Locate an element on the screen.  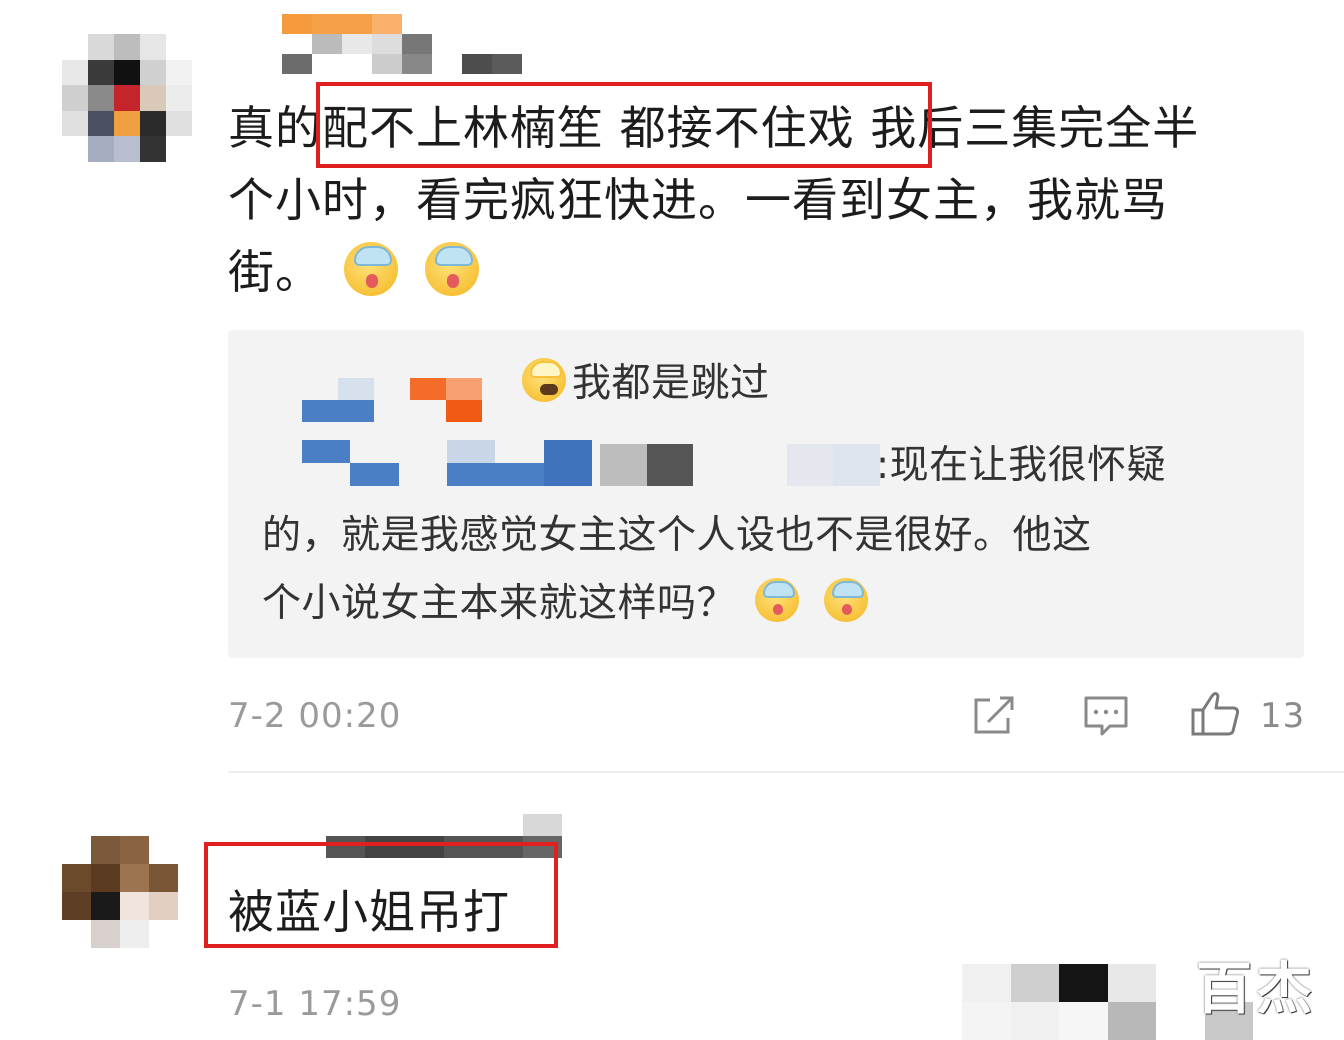
reply-text: 个小说女主本来就这样吗？ is located at coordinates (499, 603).